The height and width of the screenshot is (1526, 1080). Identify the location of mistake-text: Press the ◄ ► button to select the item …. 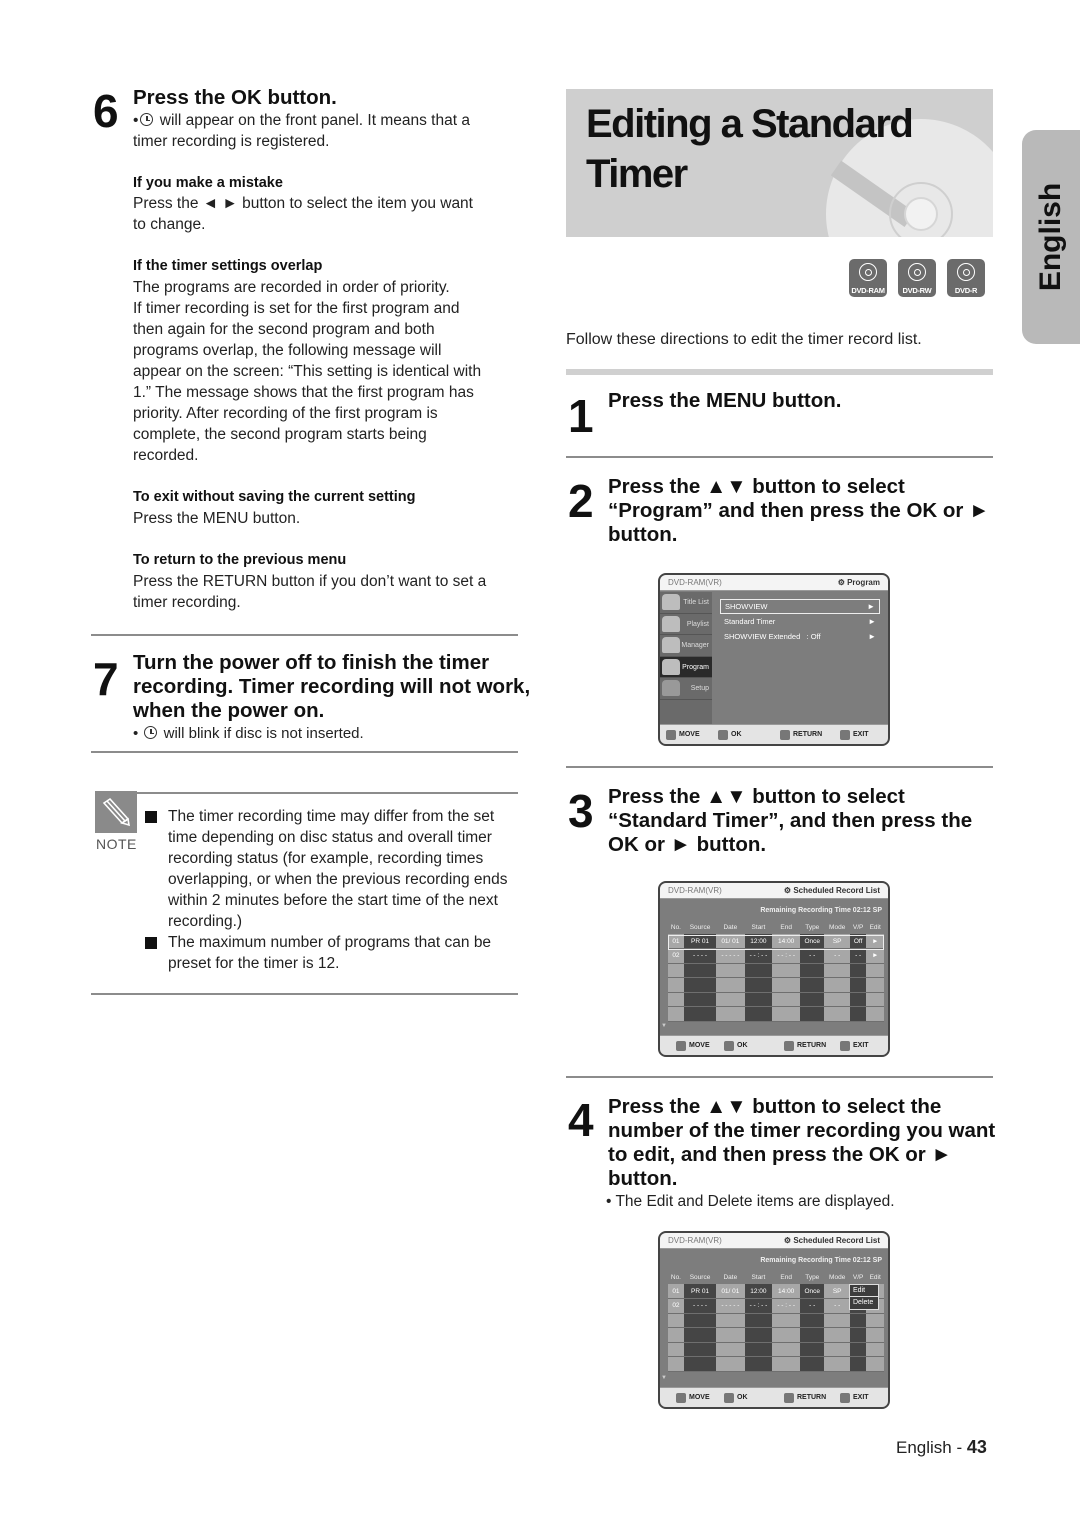
(303, 214).